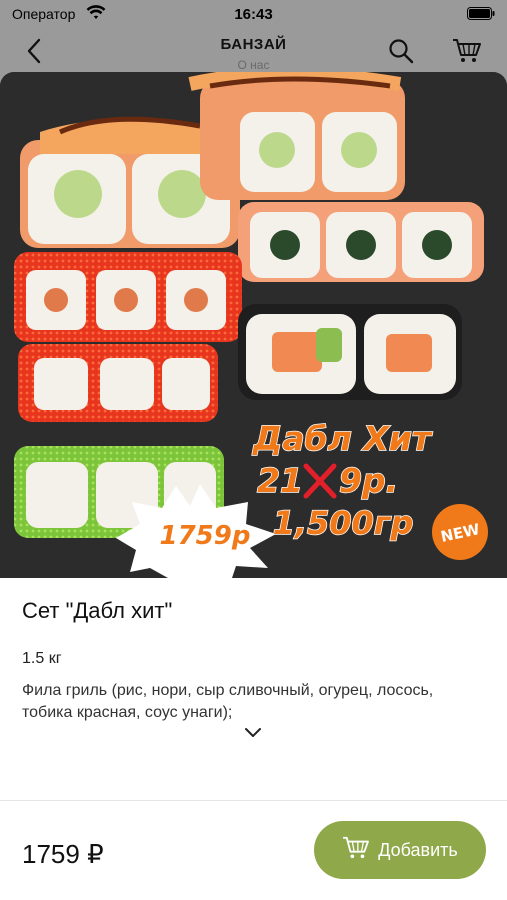  I want to click on product-footer: 1759 ₽ Добавить, so click(253, 850).